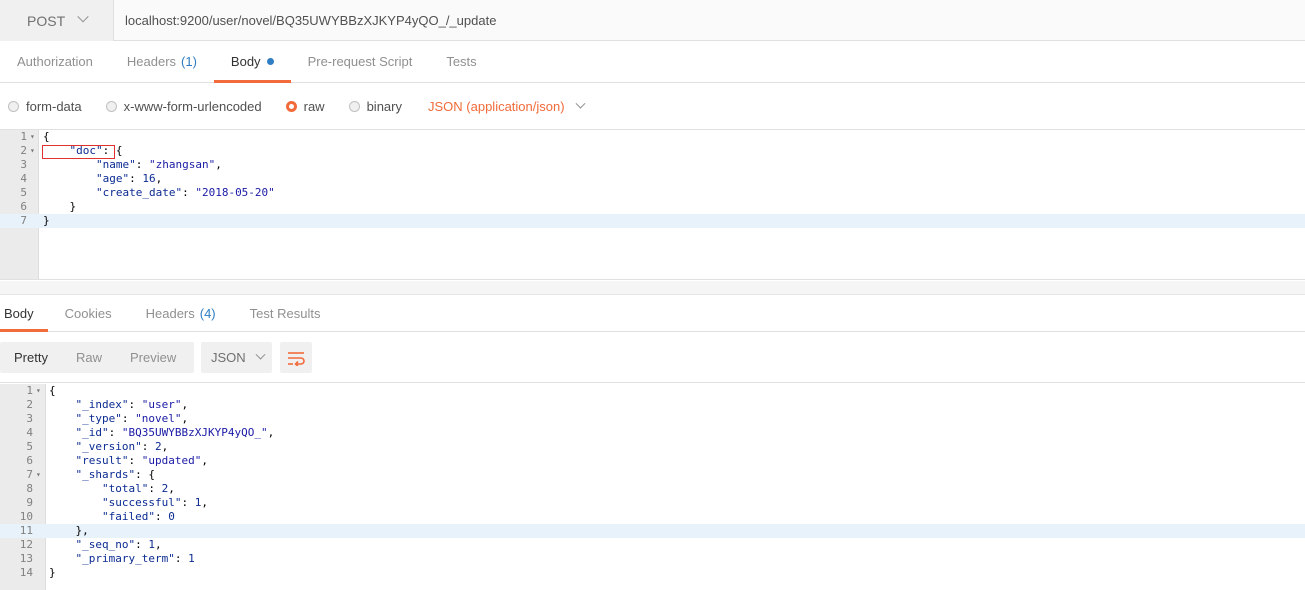  Describe the element at coordinates (153, 357) in the screenshot. I see `view-mode-preview: Preview` at that location.